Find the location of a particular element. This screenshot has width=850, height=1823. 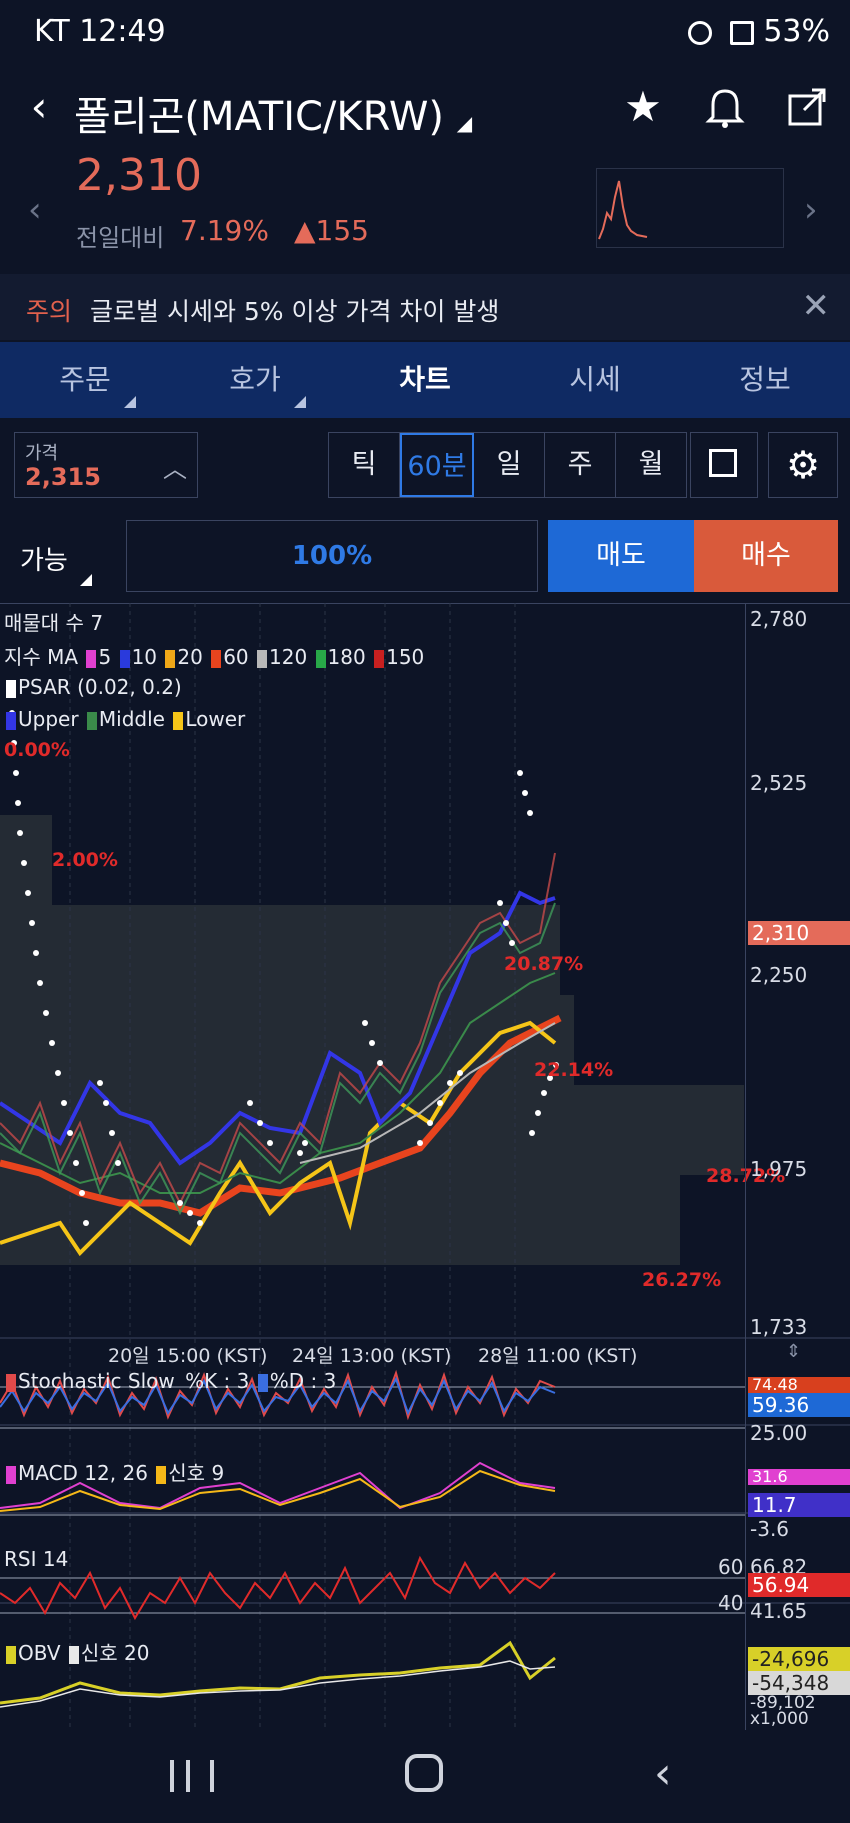

next-coin-icon: › is located at coordinates (811, 210).